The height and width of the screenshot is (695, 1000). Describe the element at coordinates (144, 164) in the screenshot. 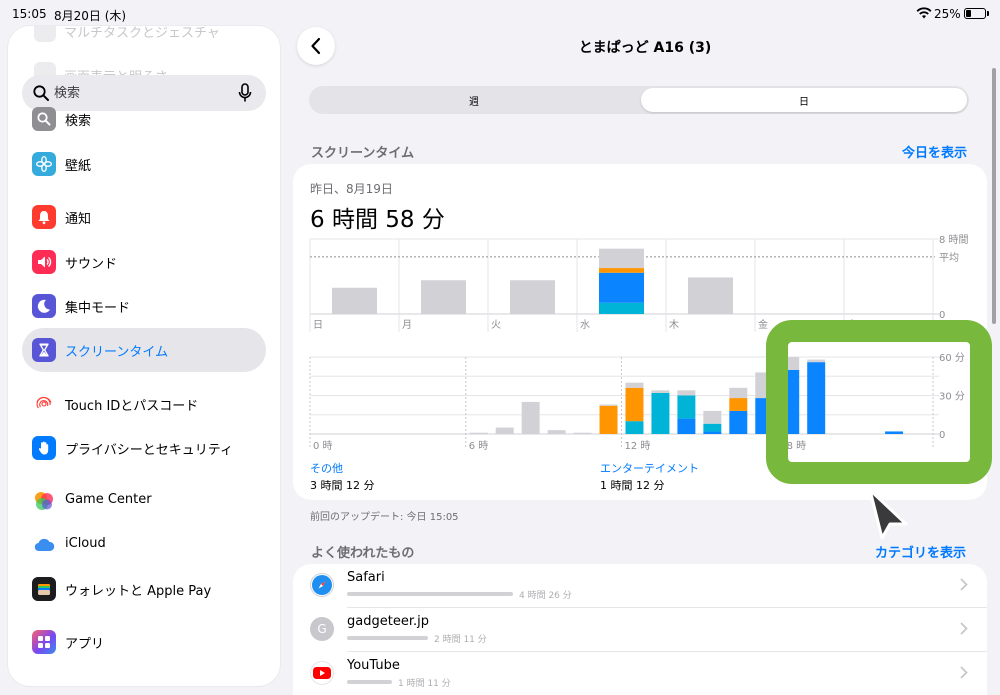

I see `sidebar-item-wallpaper: 壁紙` at that location.